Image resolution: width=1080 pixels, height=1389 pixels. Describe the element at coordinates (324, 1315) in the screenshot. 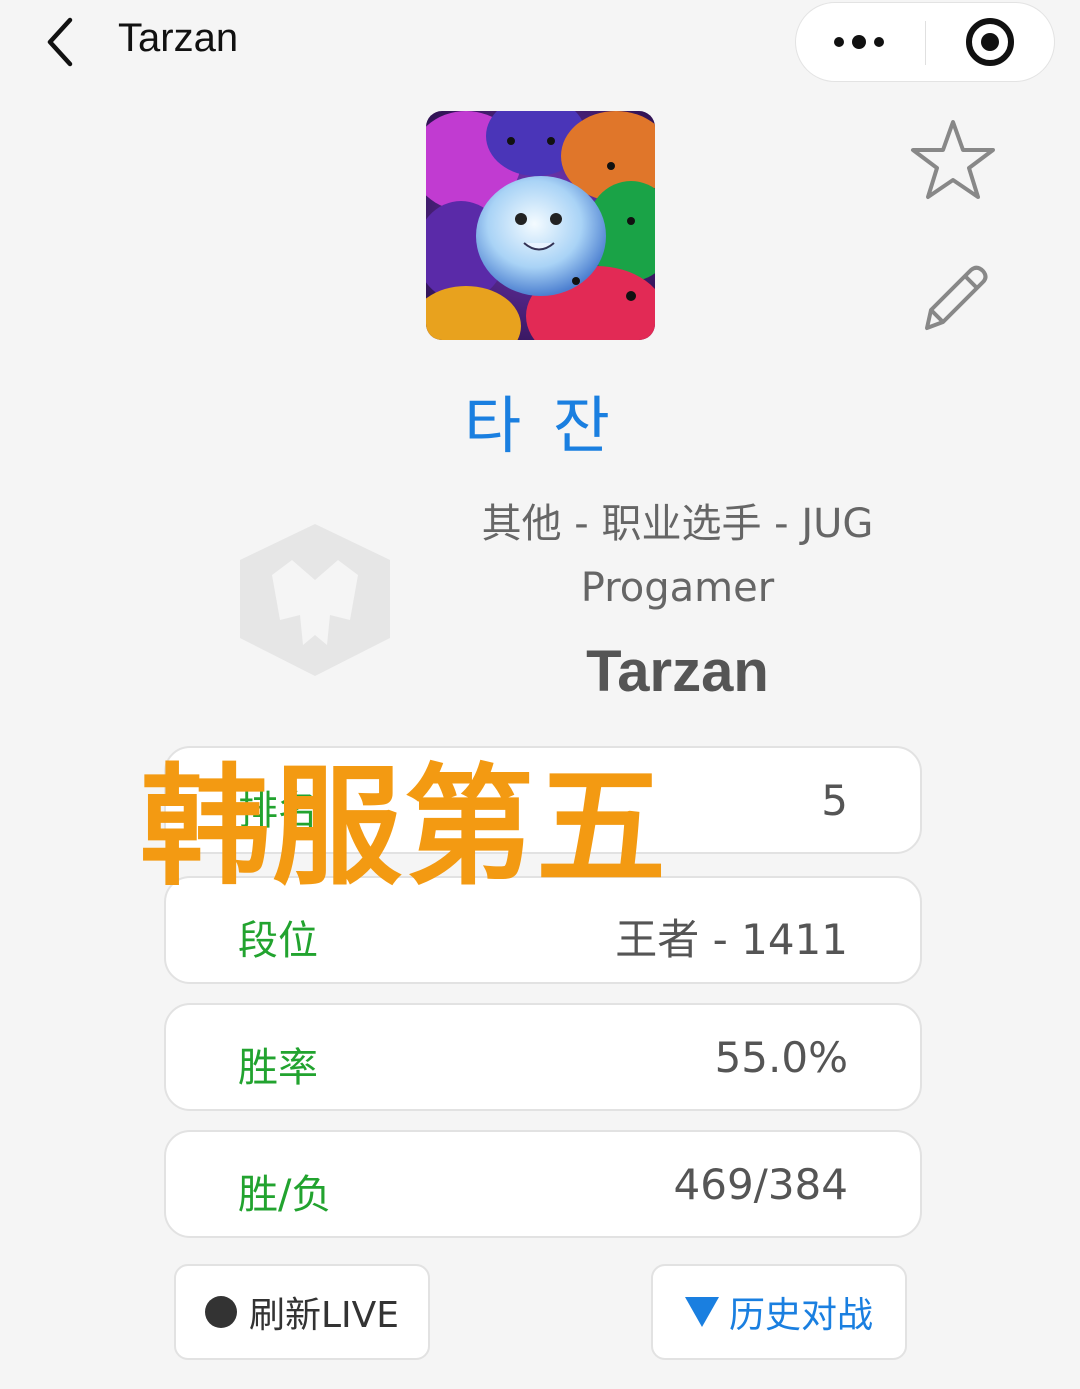

I see `refresh-label: 刷新LIVE` at that location.